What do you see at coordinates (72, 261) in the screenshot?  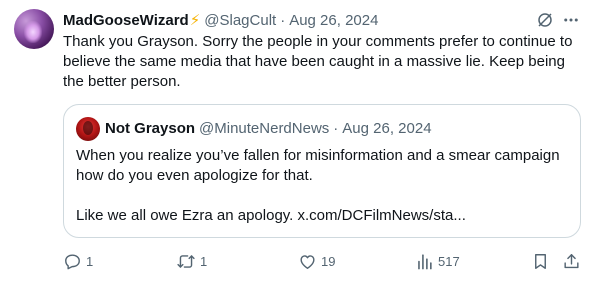 I see `reply-icon` at bounding box center [72, 261].